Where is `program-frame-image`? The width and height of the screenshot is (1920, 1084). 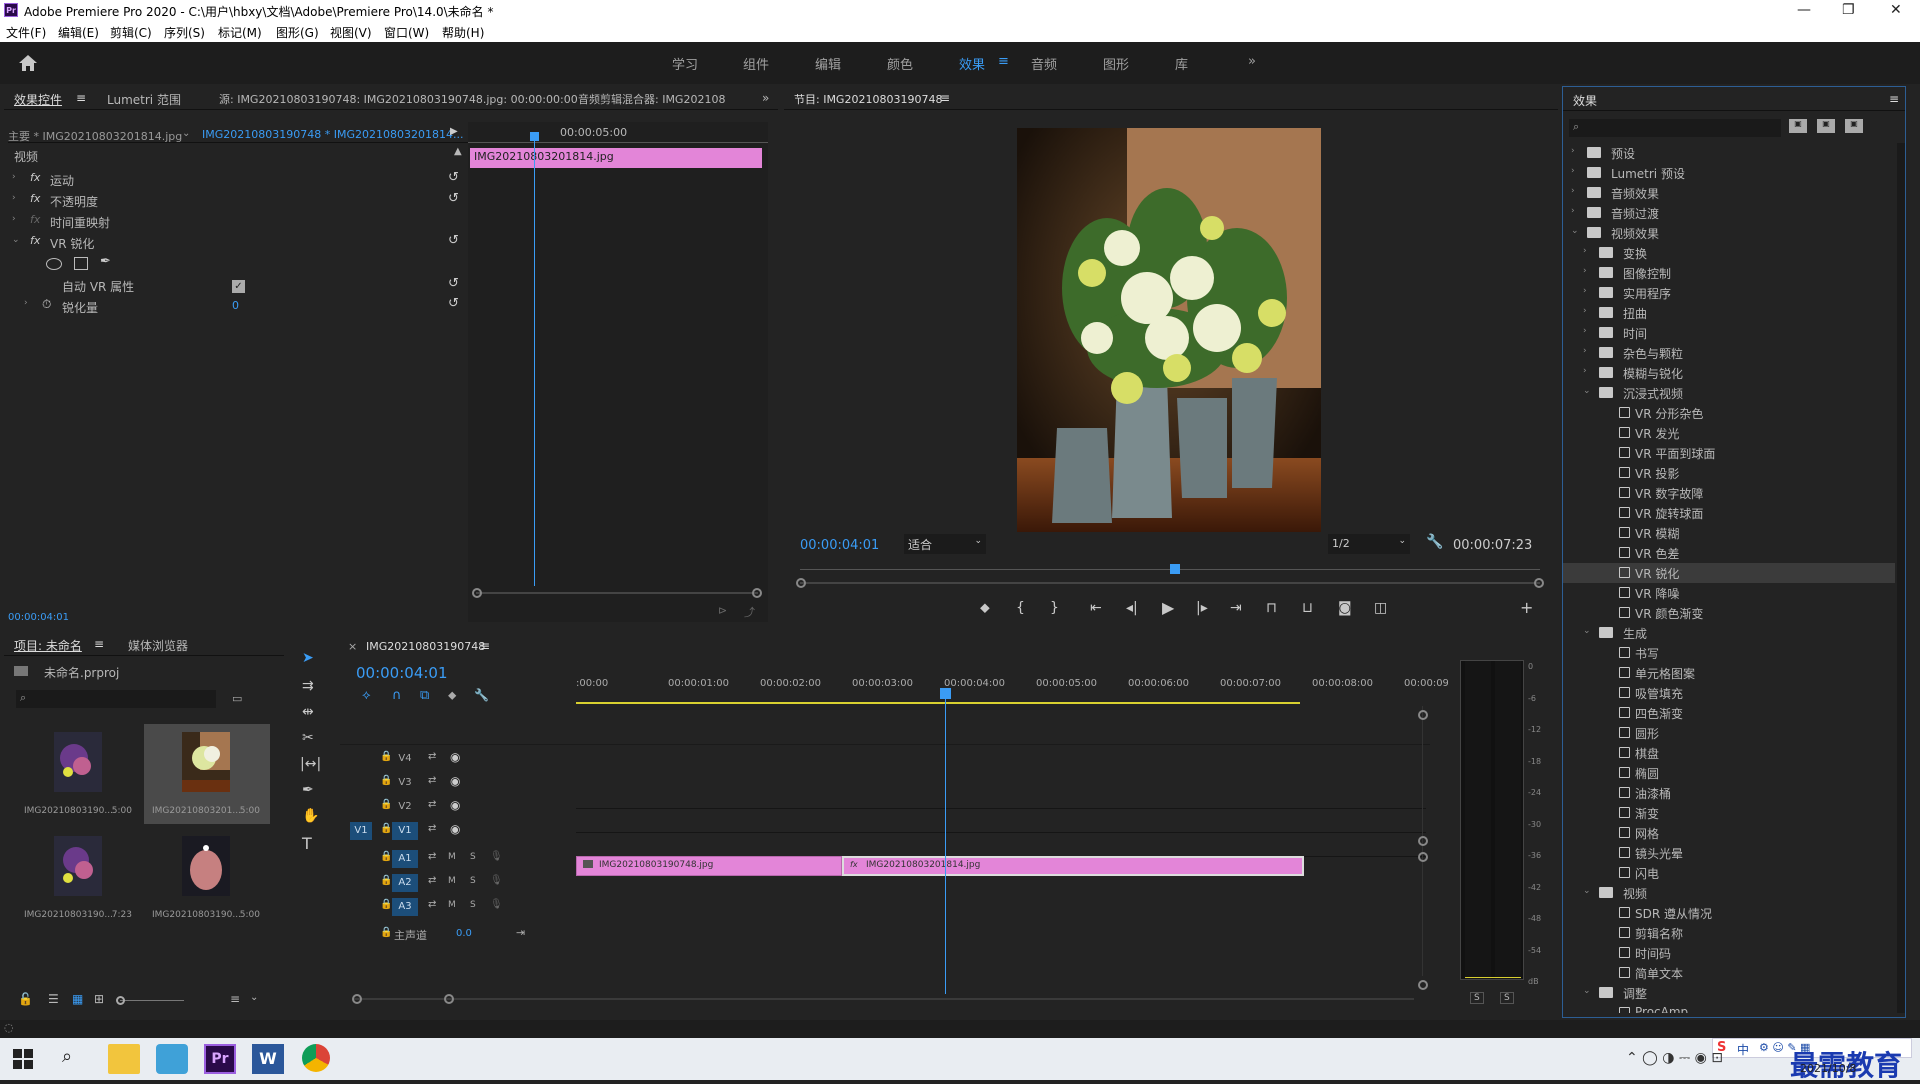 program-frame-image is located at coordinates (1169, 330).